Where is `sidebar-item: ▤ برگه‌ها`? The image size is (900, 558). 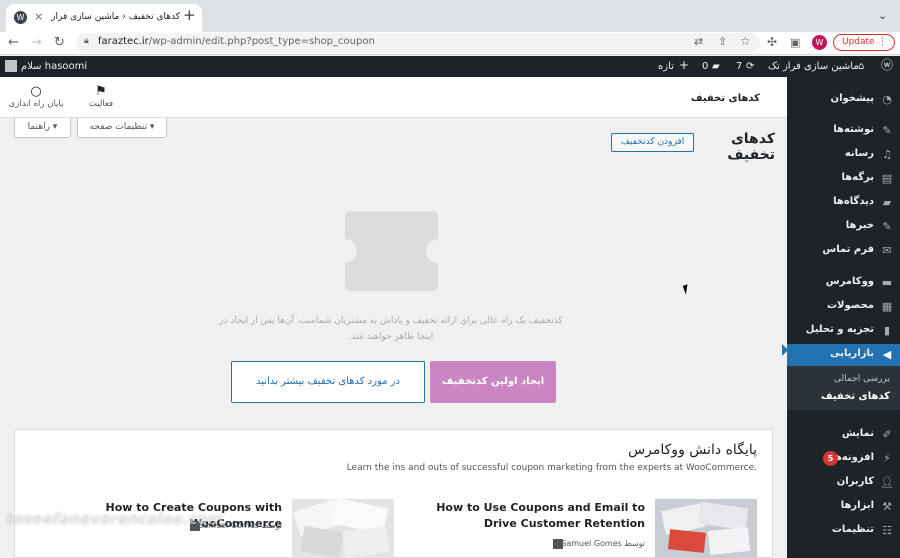
sidebar-item: ▤ برگه‌ها is located at coordinates (843, 179).